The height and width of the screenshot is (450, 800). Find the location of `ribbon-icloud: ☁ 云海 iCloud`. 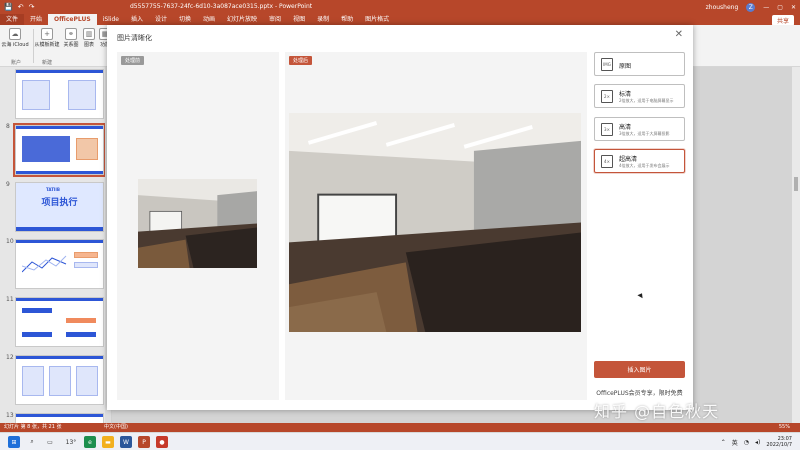

ribbon-icloud: ☁ 云海 iCloud is located at coordinates (15, 38).